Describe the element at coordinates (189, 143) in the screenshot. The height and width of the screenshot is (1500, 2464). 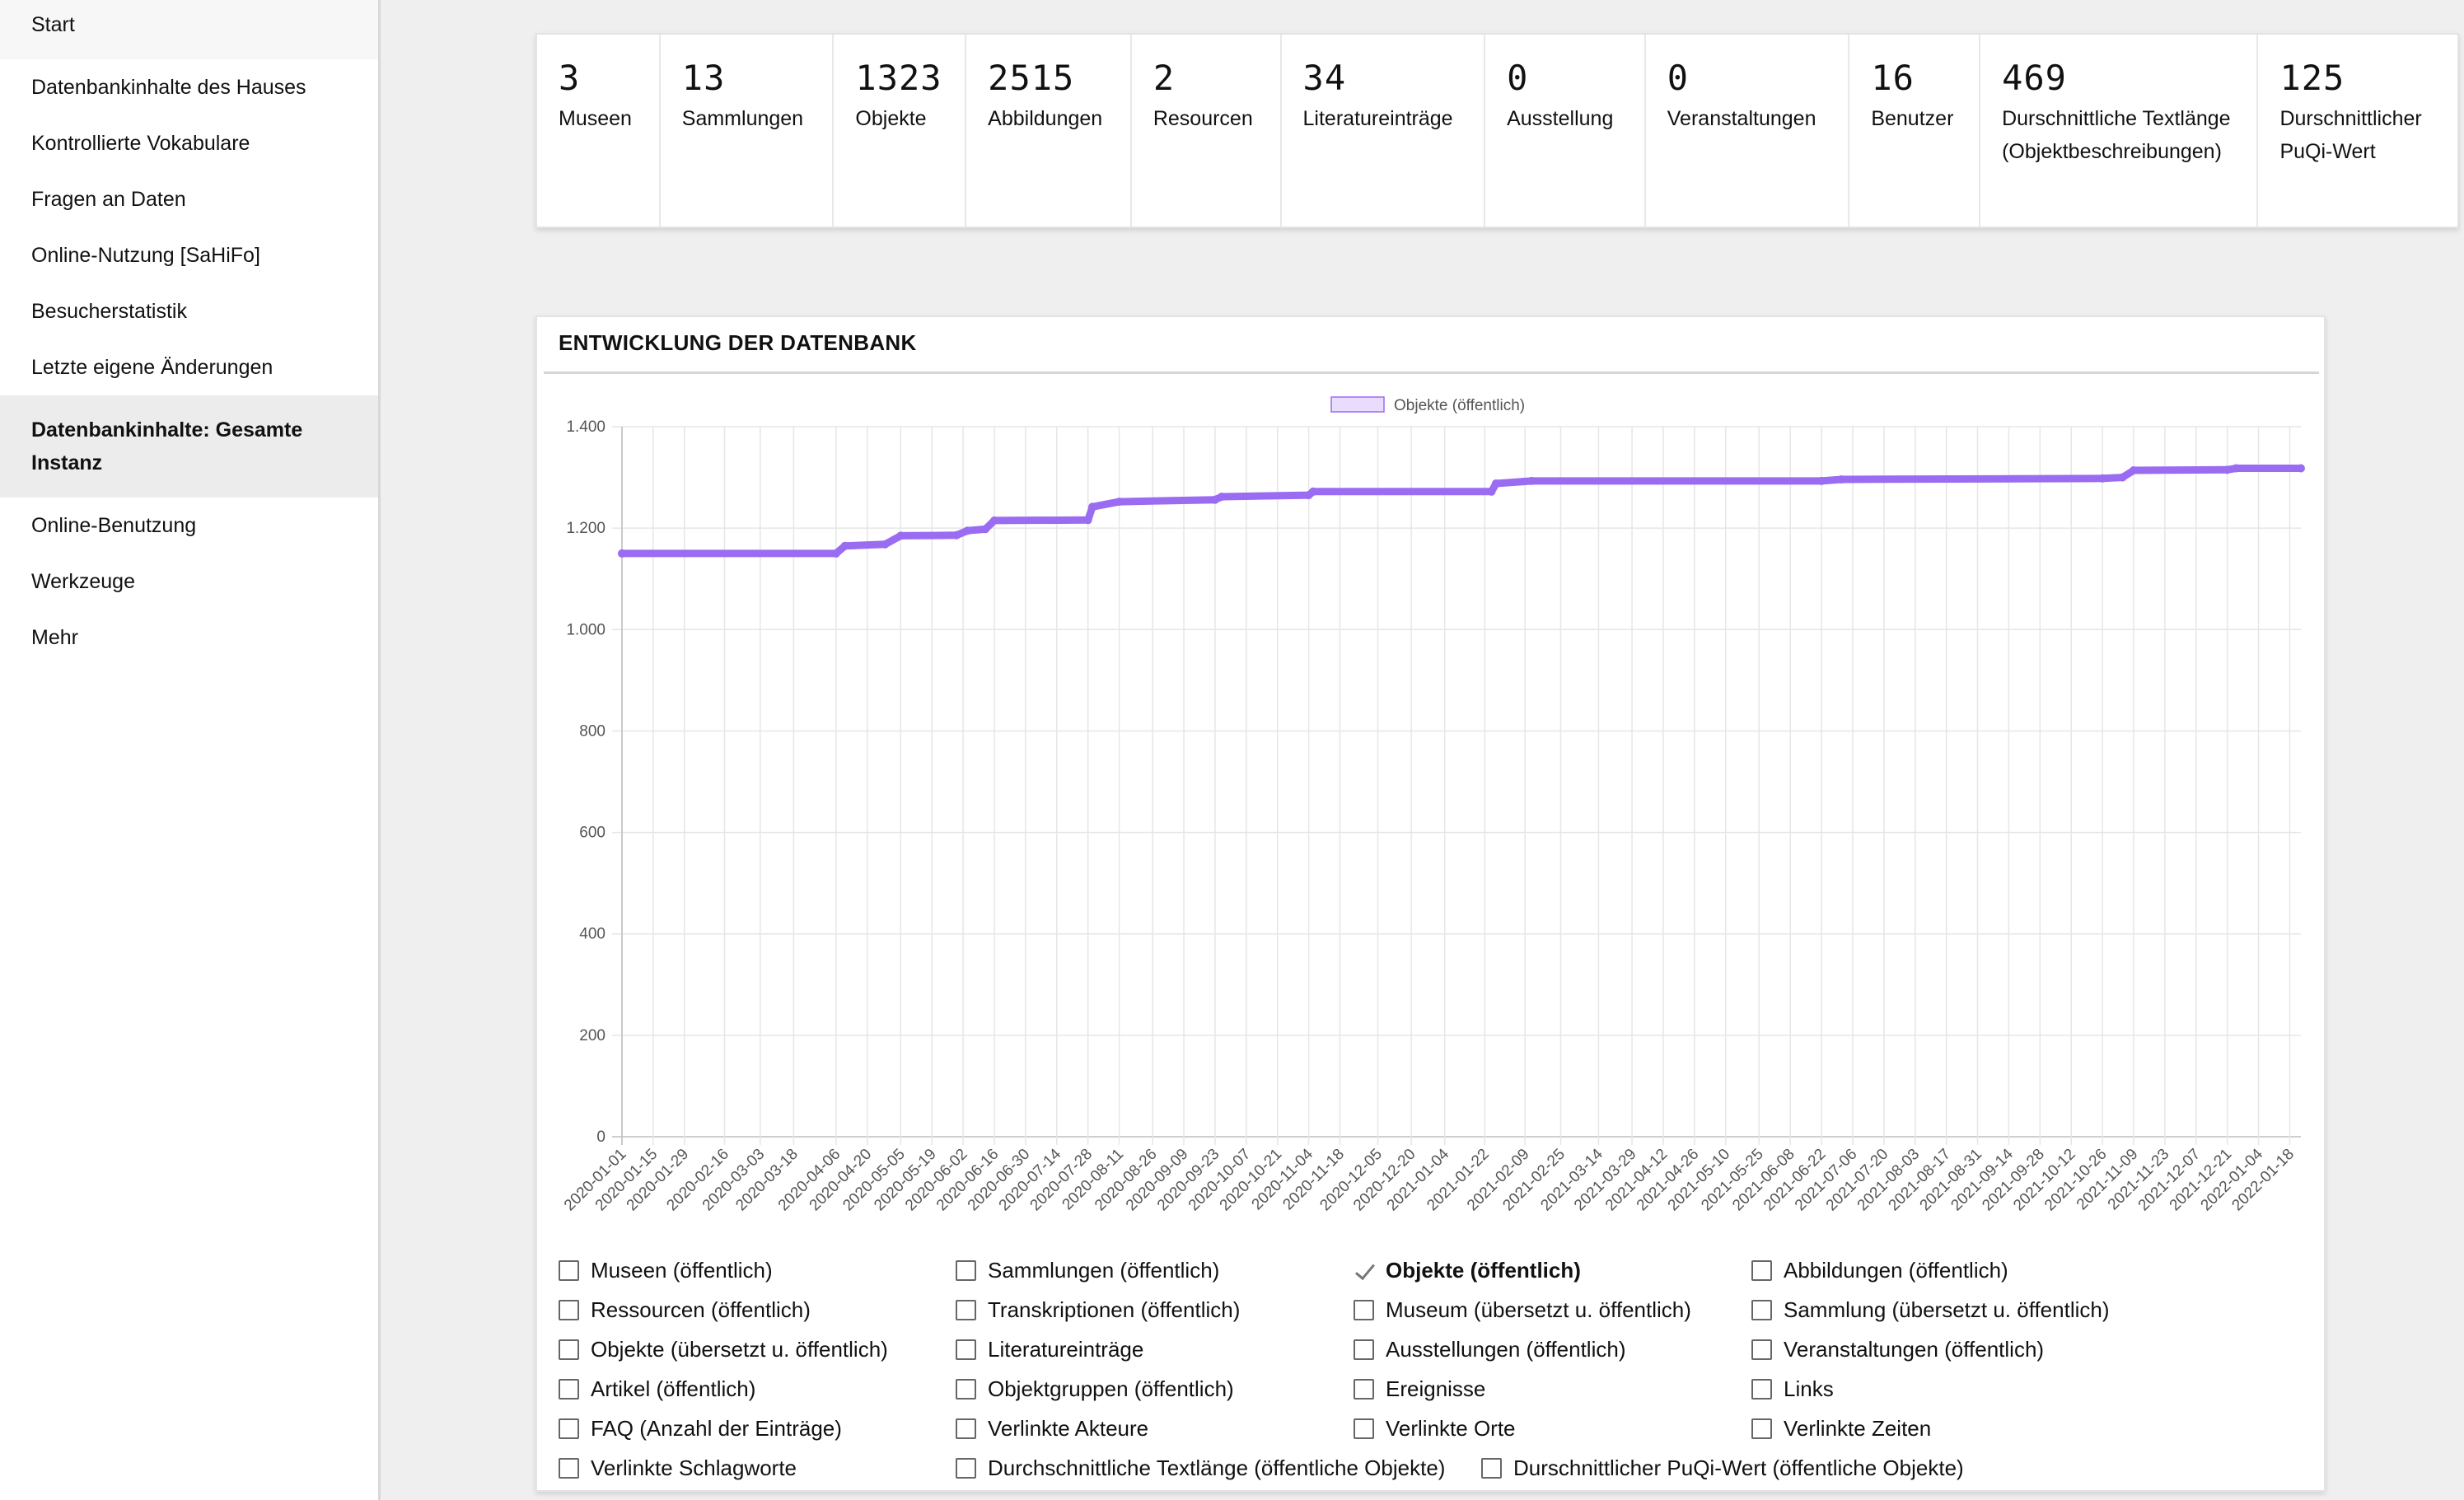
I see `sidebar-item-kontrollierte-vokabulare: Kontrollierte Vokabulare` at that location.